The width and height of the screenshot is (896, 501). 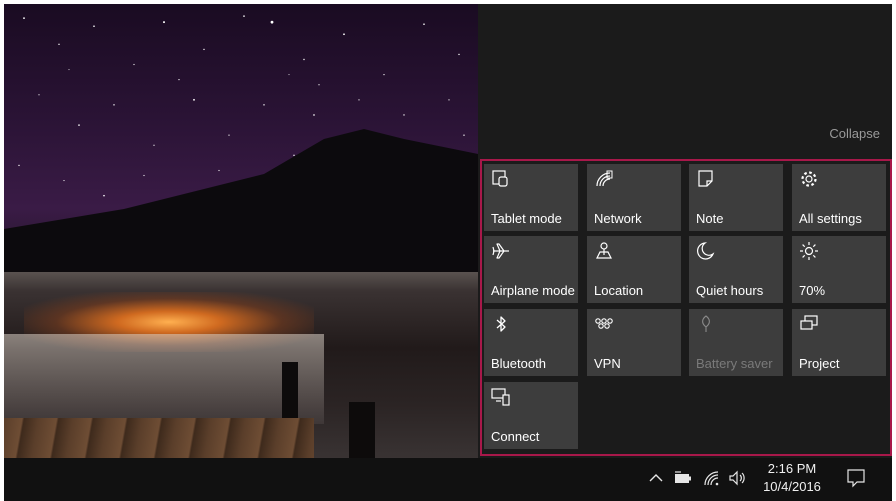 What do you see at coordinates (500, 397) in the screenshot?
I see `connect-icon` at bounding box center [500, 397].